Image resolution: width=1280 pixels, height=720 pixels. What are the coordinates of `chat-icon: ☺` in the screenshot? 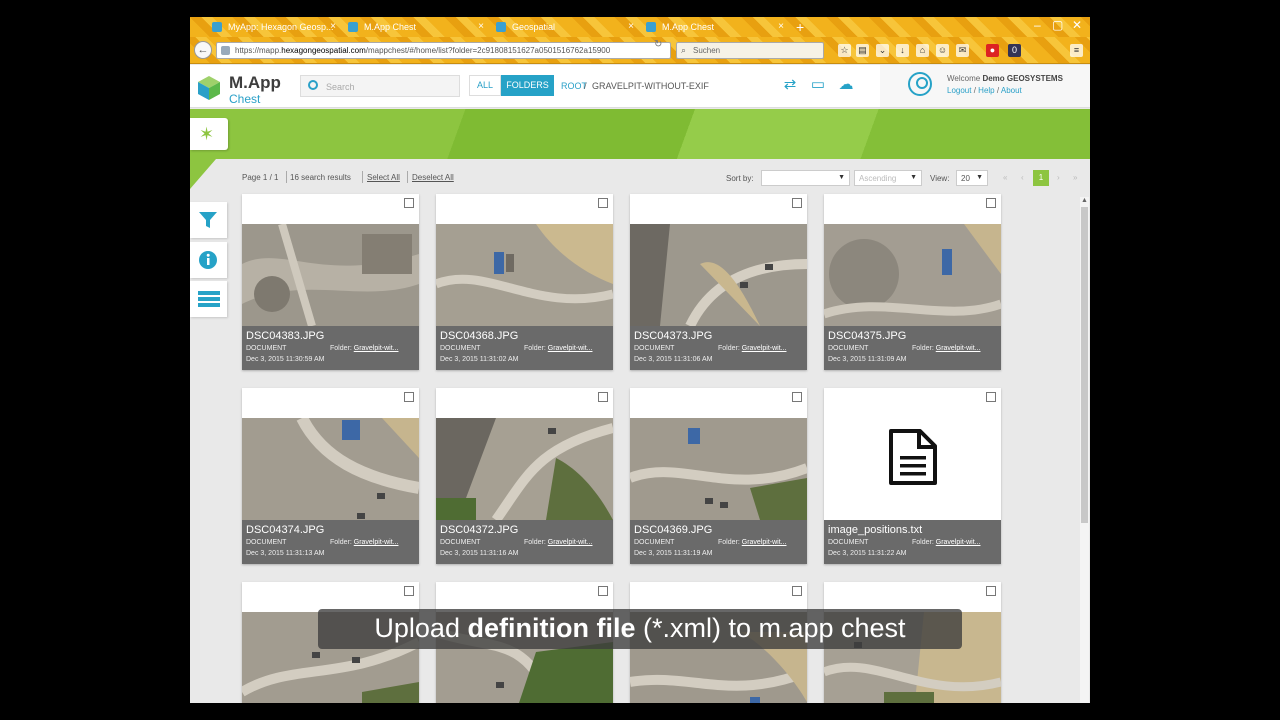 It's located at (942, 50).